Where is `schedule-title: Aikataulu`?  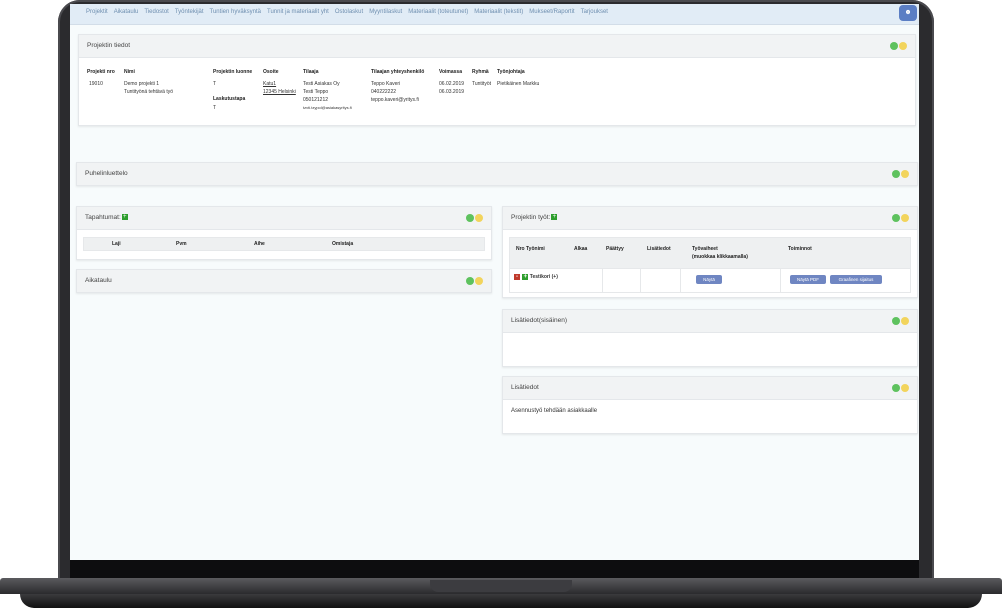 schedule-title: Aikataulu is located at coordinates (98, 280).